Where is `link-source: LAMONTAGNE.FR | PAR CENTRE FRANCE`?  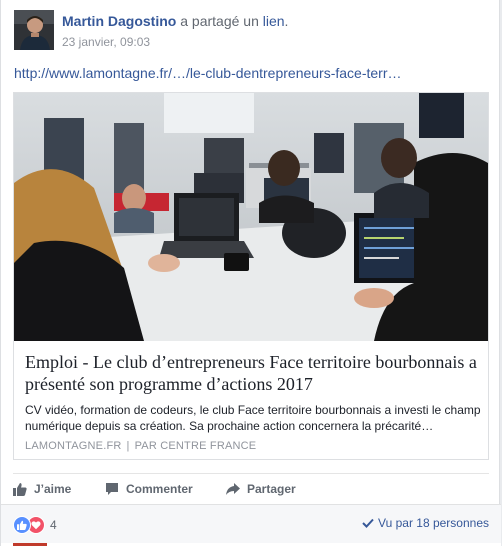
link-source: LAMONTAGNE.FR | PAR CENTRE FRANCE is located at coordinates (140, 446).